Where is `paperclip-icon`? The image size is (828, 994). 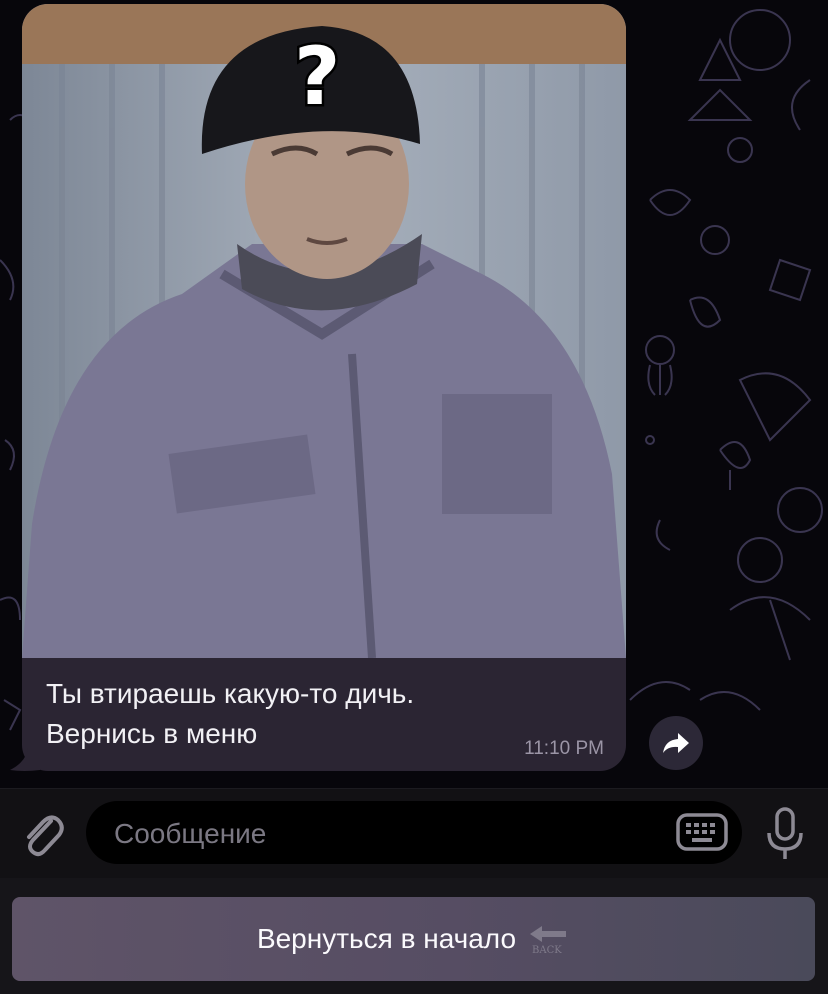
paperclip-icon is located at coordinates (42, 833).